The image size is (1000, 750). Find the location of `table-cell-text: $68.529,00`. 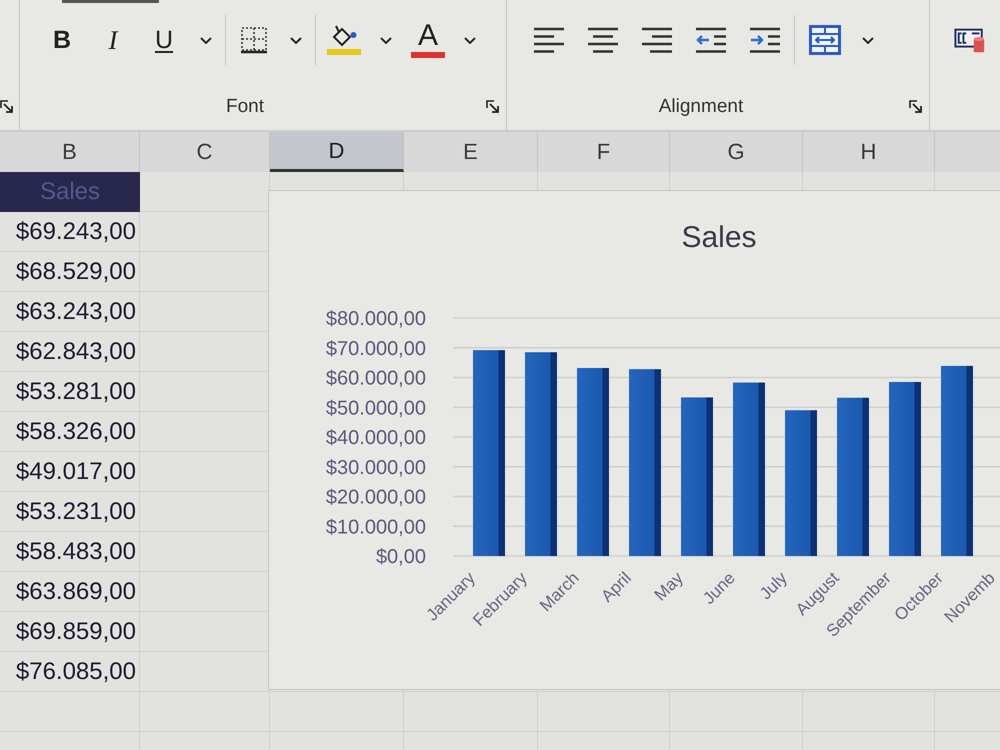

table-cell-text: $68.529,00 is located at coordinates (75, 272).